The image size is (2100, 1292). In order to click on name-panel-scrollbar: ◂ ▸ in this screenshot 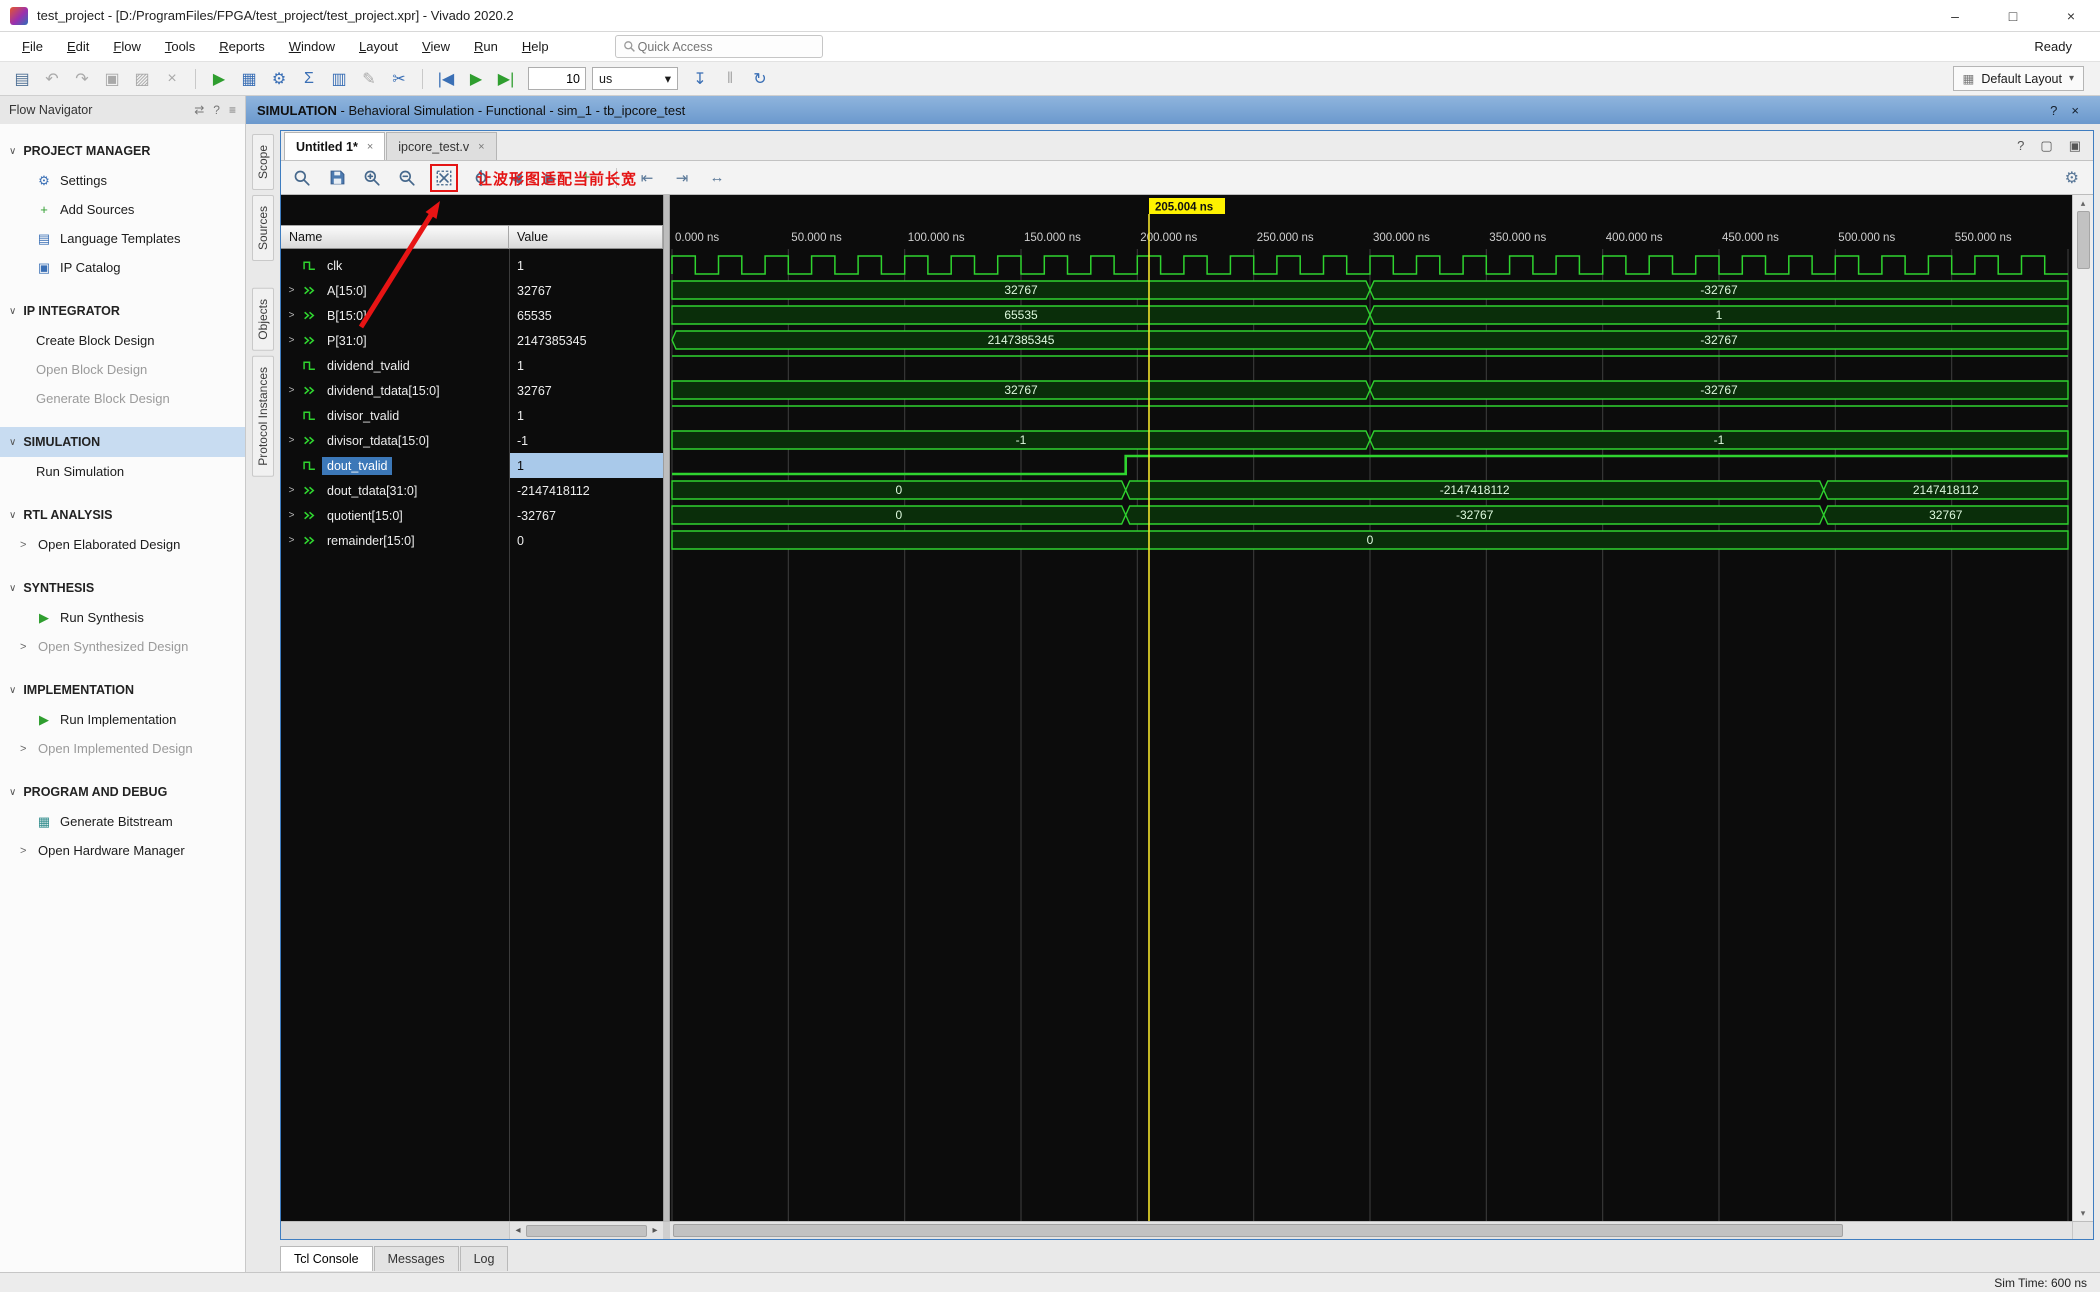, I will do `click(586, 1230)`.